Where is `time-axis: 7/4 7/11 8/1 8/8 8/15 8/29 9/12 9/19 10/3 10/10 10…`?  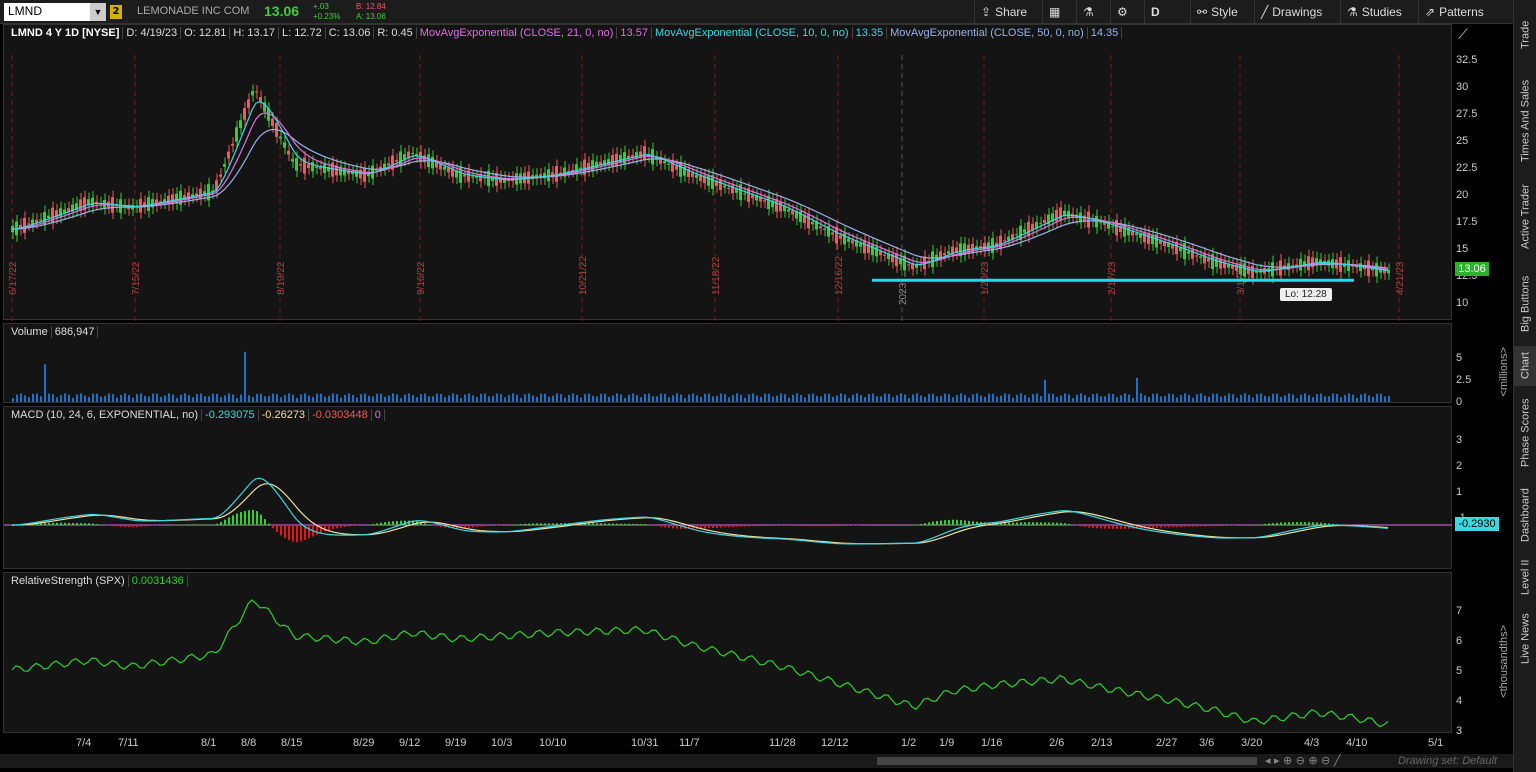 time-axis: 7/4 7/11 8/1 8/8 8/15 8/29 9/12 9/19 10/3 10/10 10… is located at coordinates (727, 743).